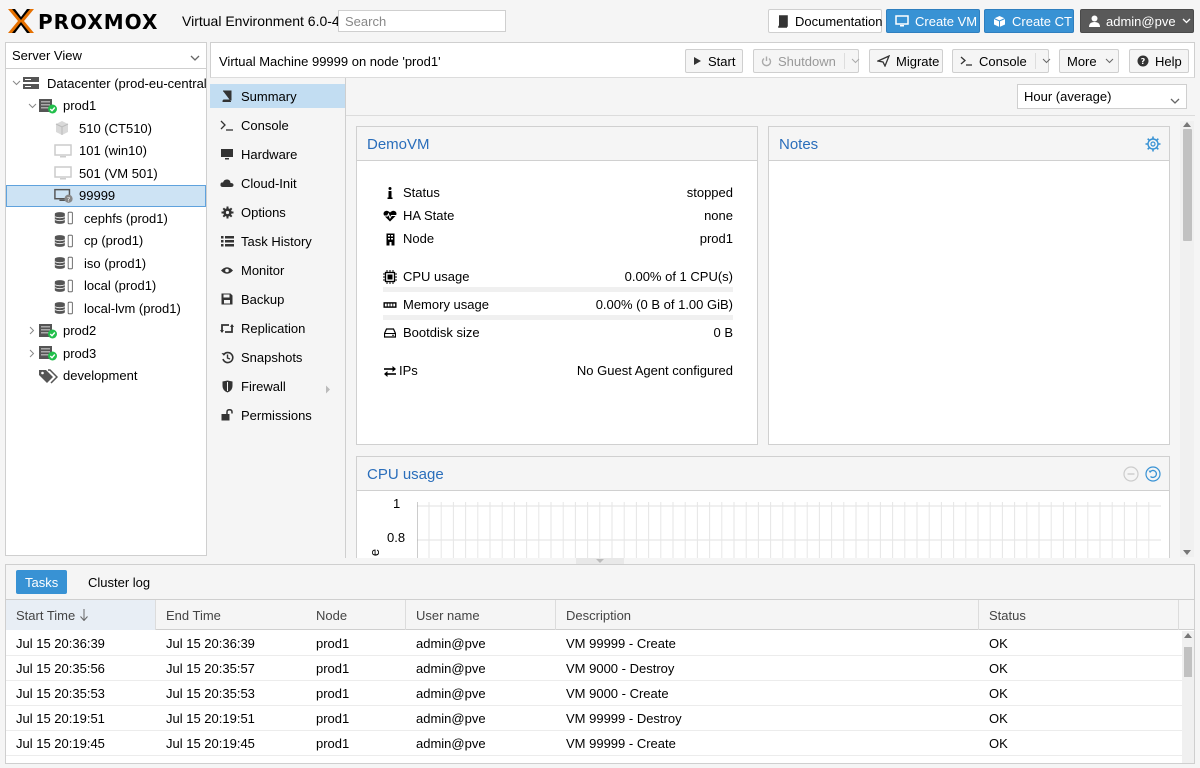 Image resolution: width=1200 pixels, height=768 pixels. I want to click on column-header-start-time: Start Time, so click(81, 615).